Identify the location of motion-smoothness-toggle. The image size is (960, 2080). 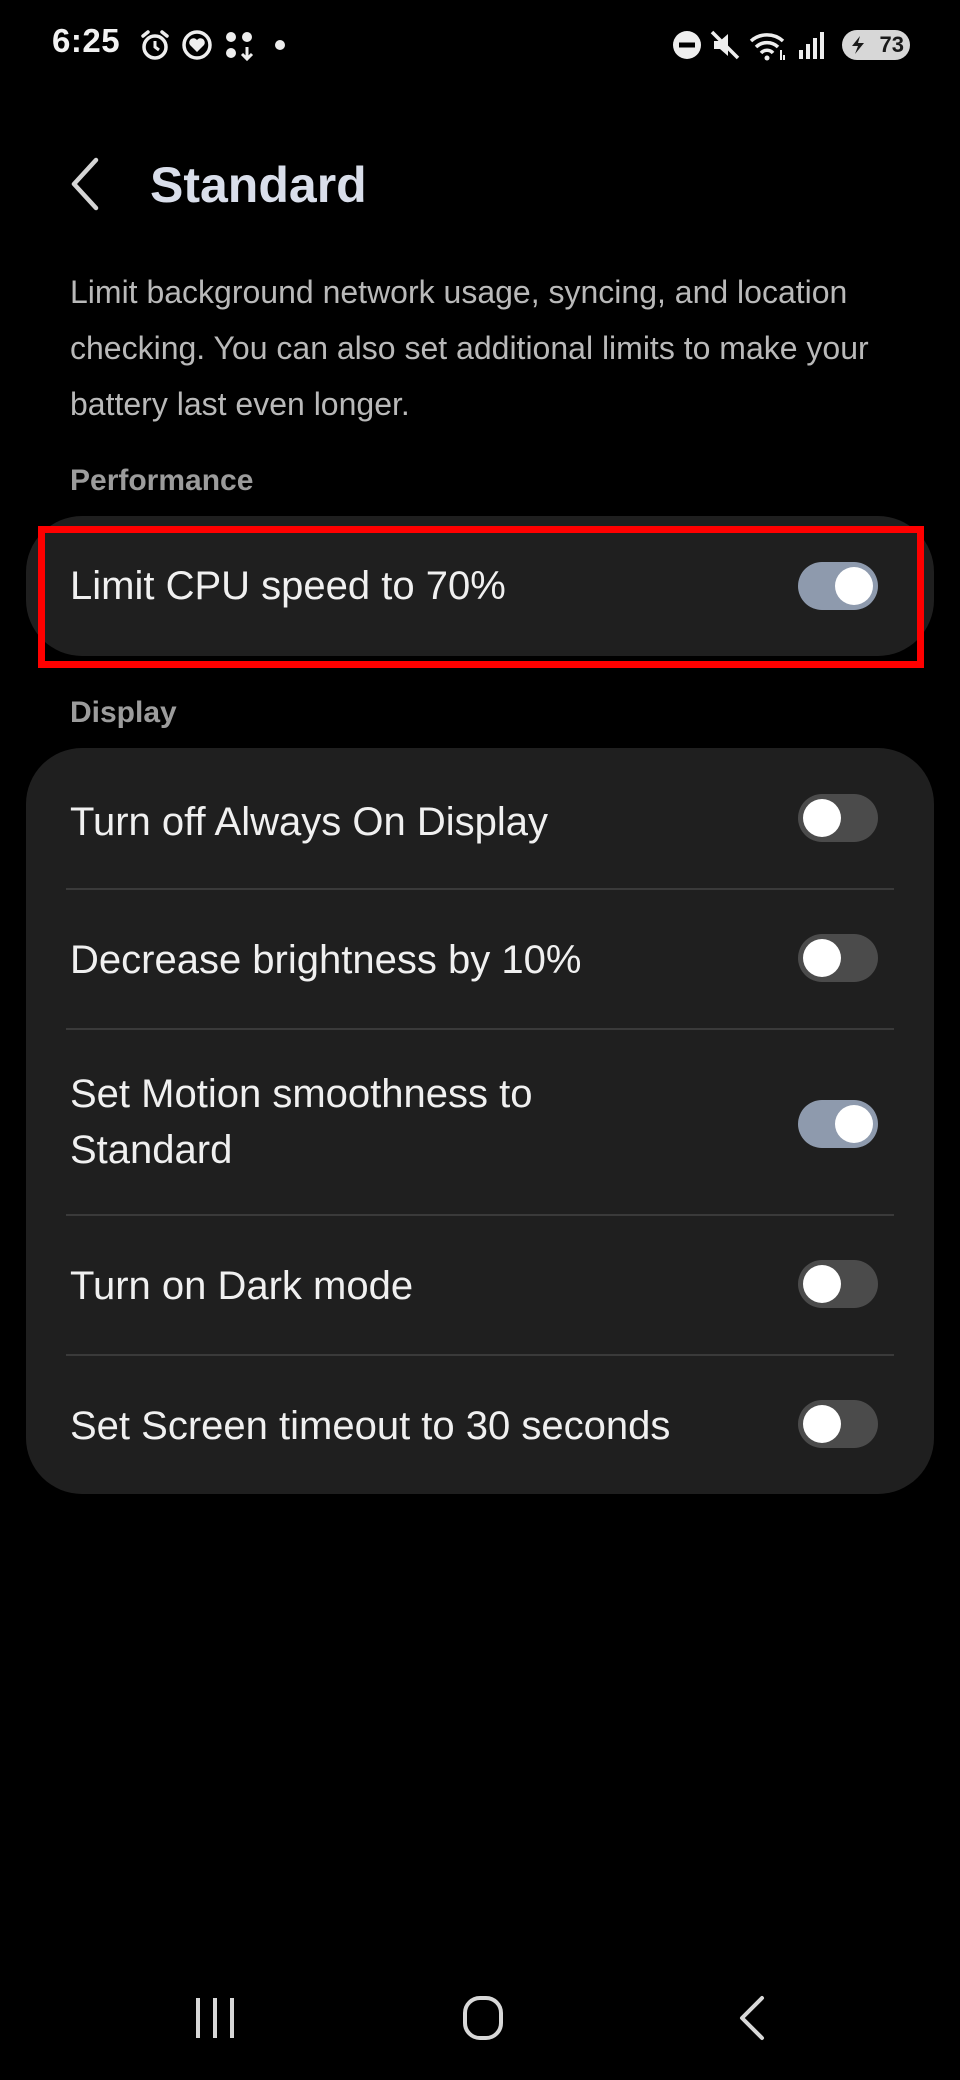
(838, 1124).